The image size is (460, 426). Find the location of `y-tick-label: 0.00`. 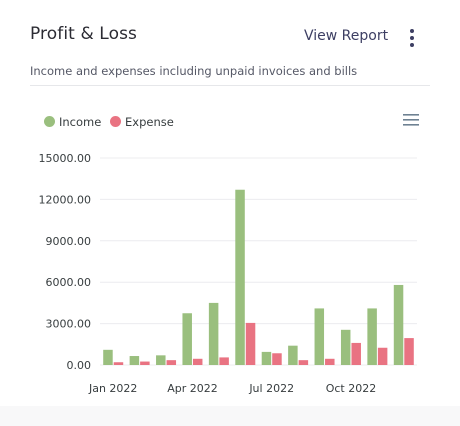

y-tick-label: 0.00 is located at coordinates (79, 365).